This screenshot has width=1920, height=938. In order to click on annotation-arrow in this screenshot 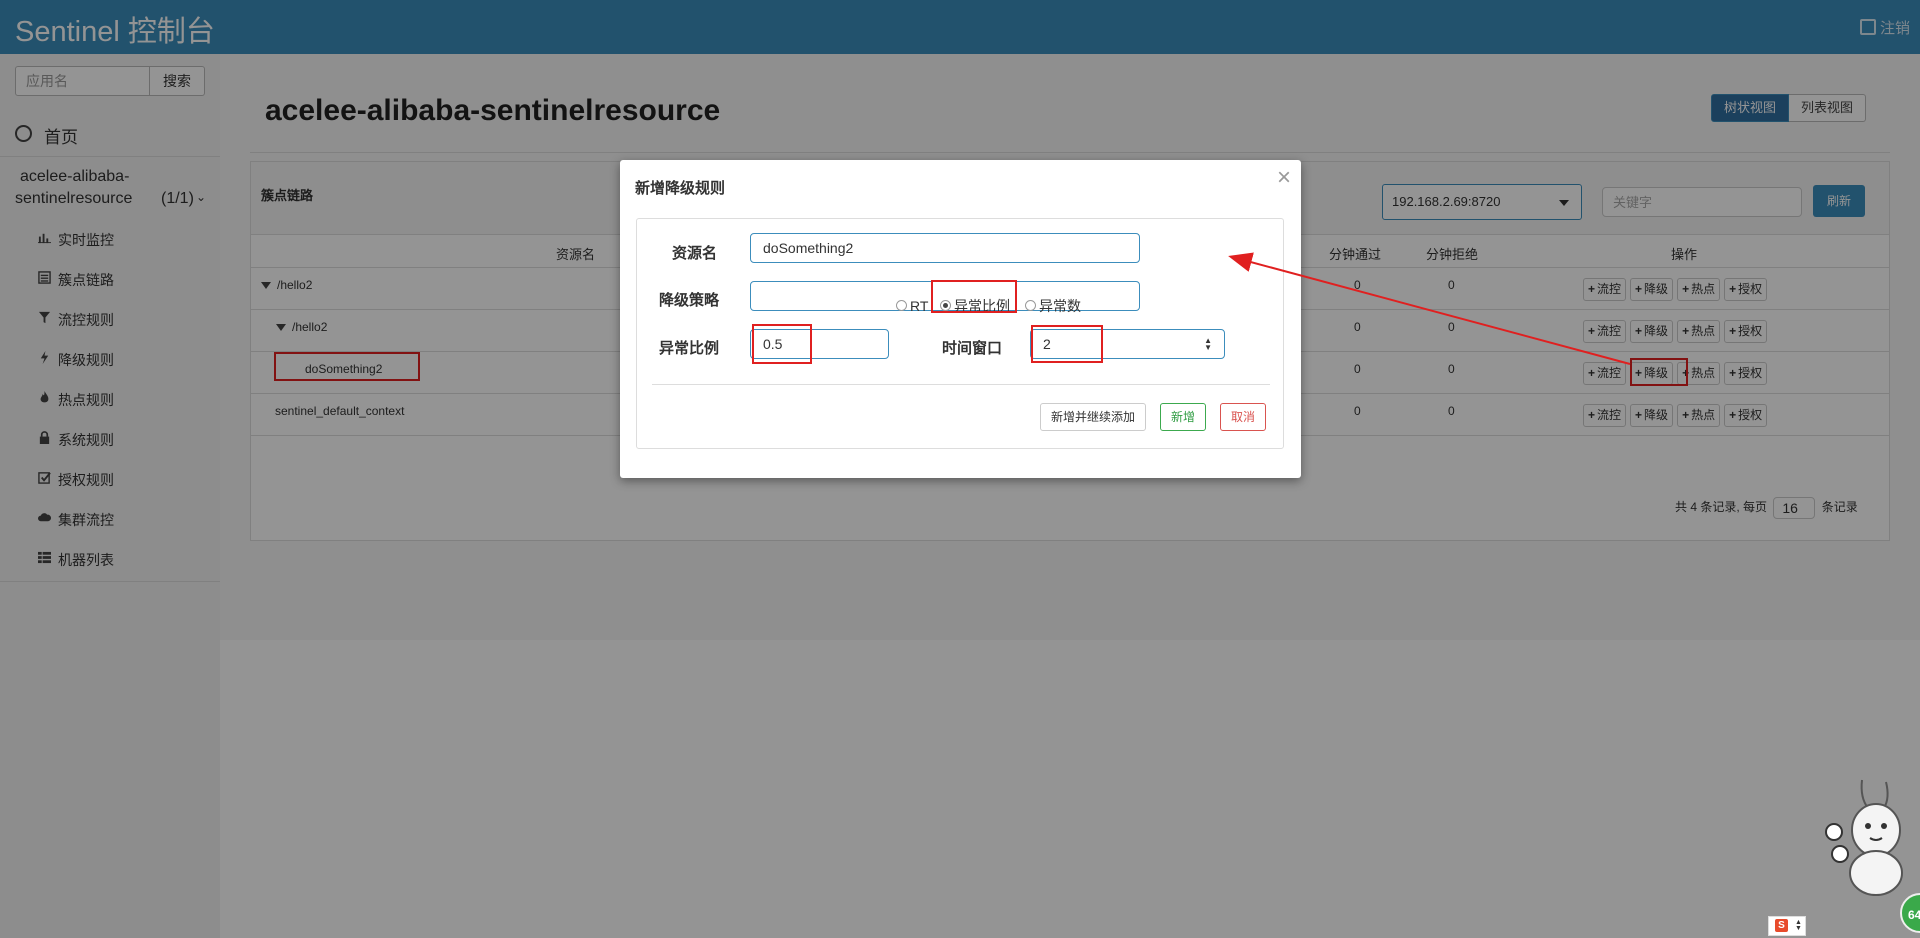, I will do `click(1429, 308)`.